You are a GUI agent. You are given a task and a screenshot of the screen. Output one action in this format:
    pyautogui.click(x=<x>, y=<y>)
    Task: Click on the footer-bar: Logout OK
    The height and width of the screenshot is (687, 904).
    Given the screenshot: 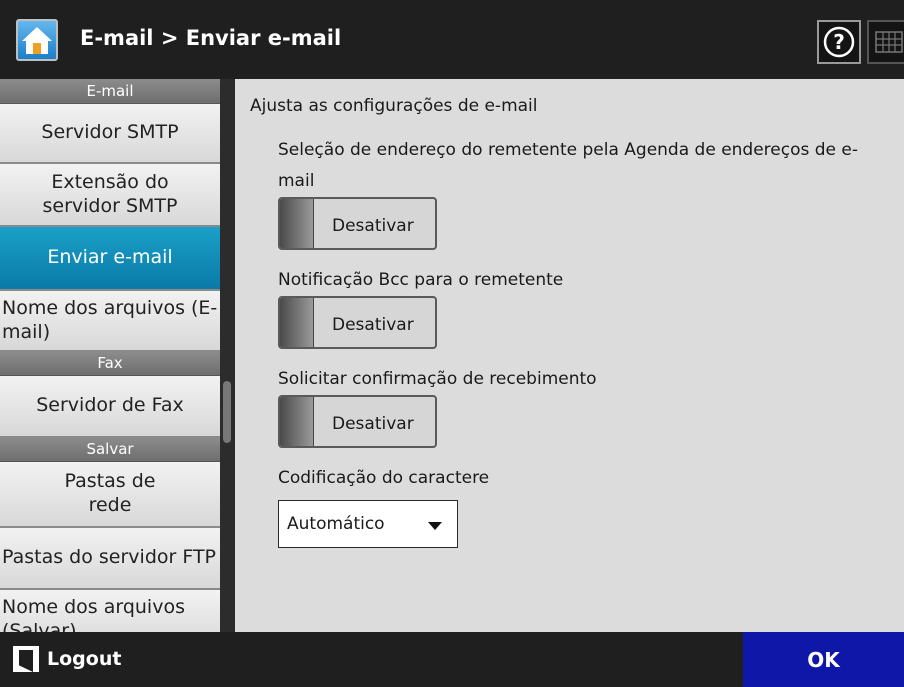 What is the action you would take?
    pyautogui.click(x=452, y=659)
    